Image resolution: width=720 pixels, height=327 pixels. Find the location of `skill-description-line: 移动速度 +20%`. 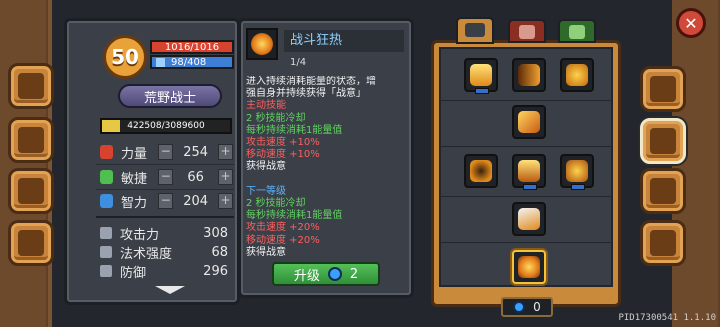

skill-description-line: 移动速度 +20% is located at coordinates (283, 240).